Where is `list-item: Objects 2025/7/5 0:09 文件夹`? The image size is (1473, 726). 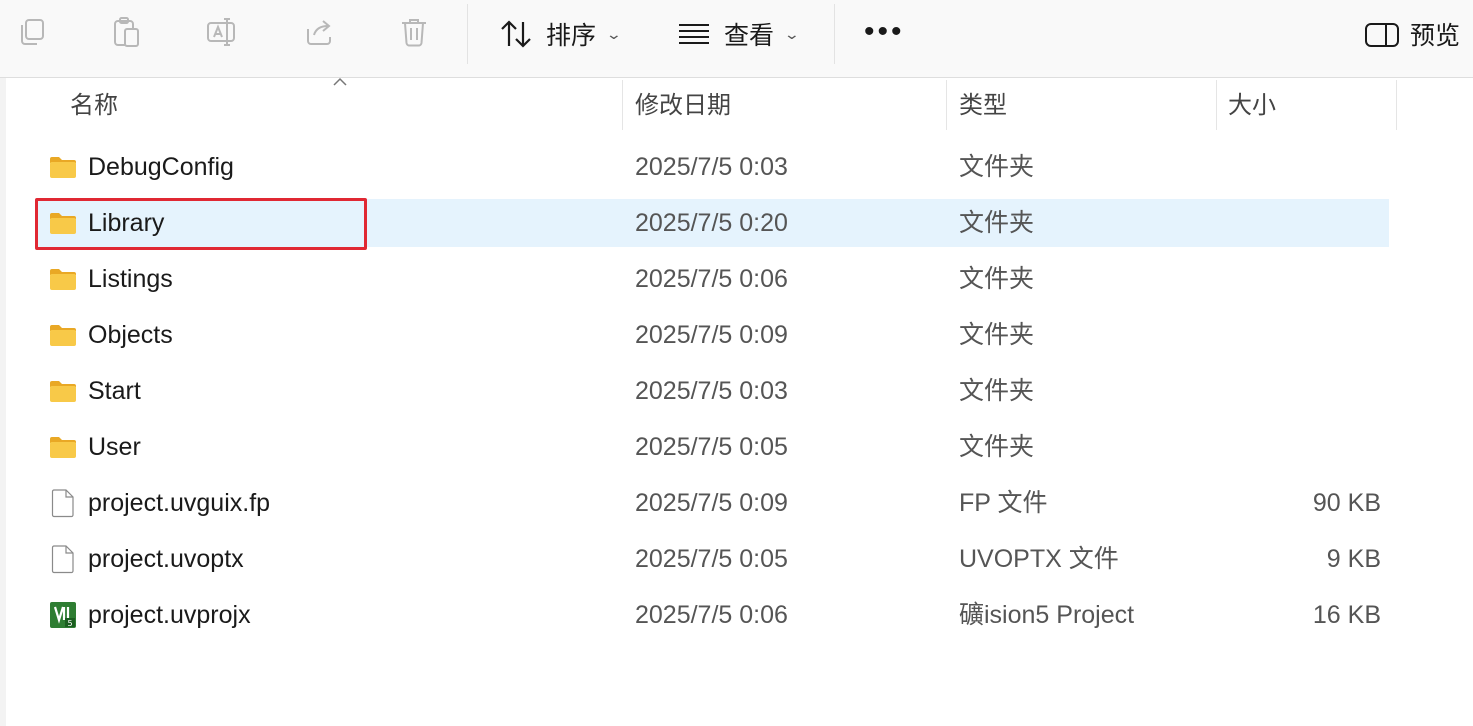
list-item: Objects 2025/7/5 0:09 文件夹 is located at coordinates (712, 335).